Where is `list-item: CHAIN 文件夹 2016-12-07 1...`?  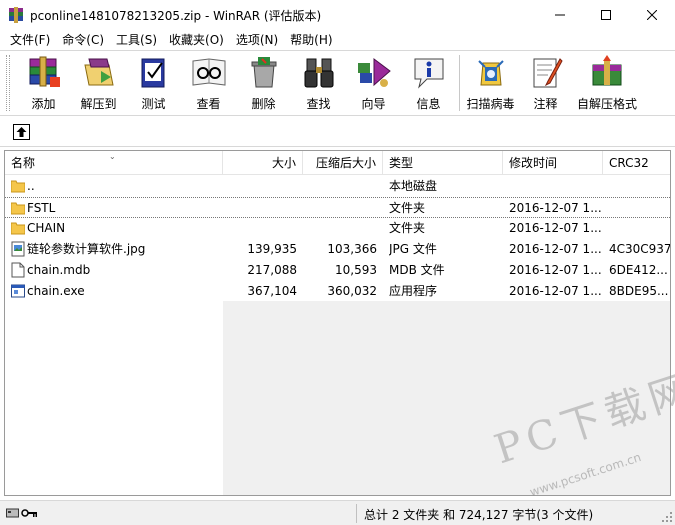
list-item: CHAIN 文件夹 2016-12-07 1... is located at coordinates (337, 228).